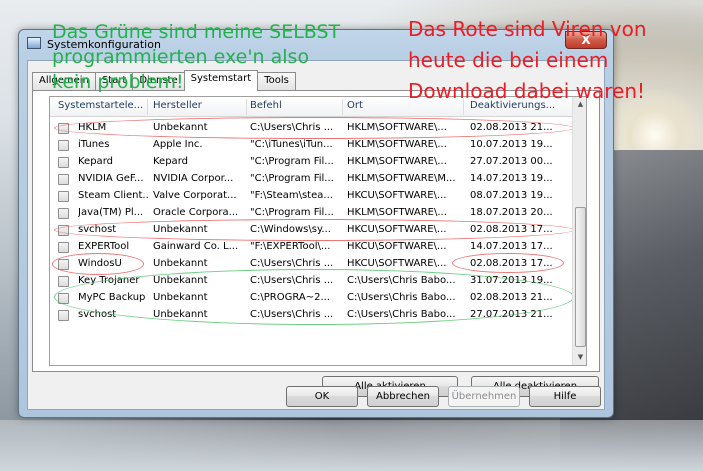  I want to click on ok-button: OK, so click(322, 396).